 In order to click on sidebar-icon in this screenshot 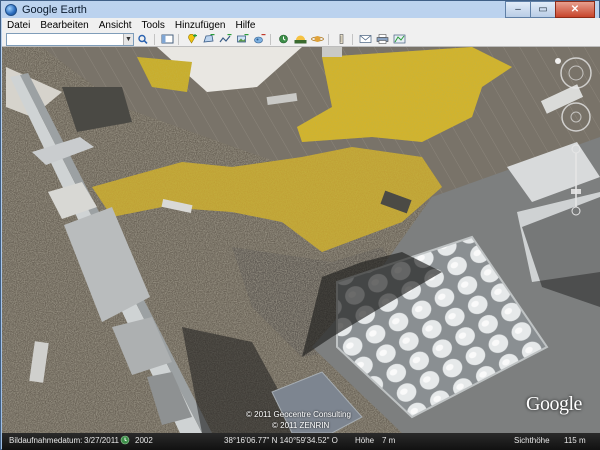, I will do `click(167, 39)`.